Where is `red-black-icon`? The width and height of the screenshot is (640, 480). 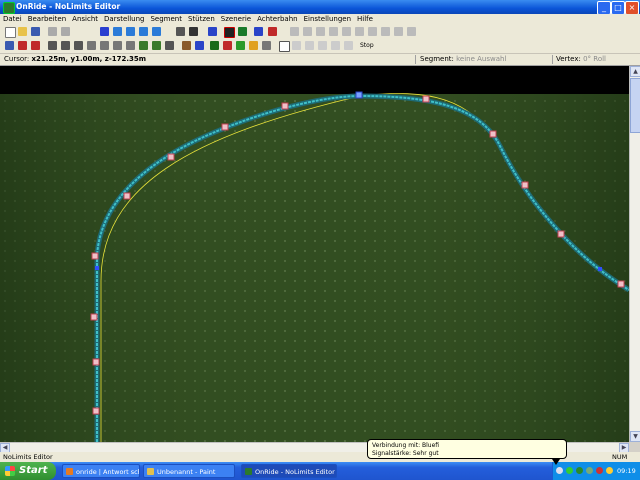
red-black-icon is located at coordinates (229, 32).